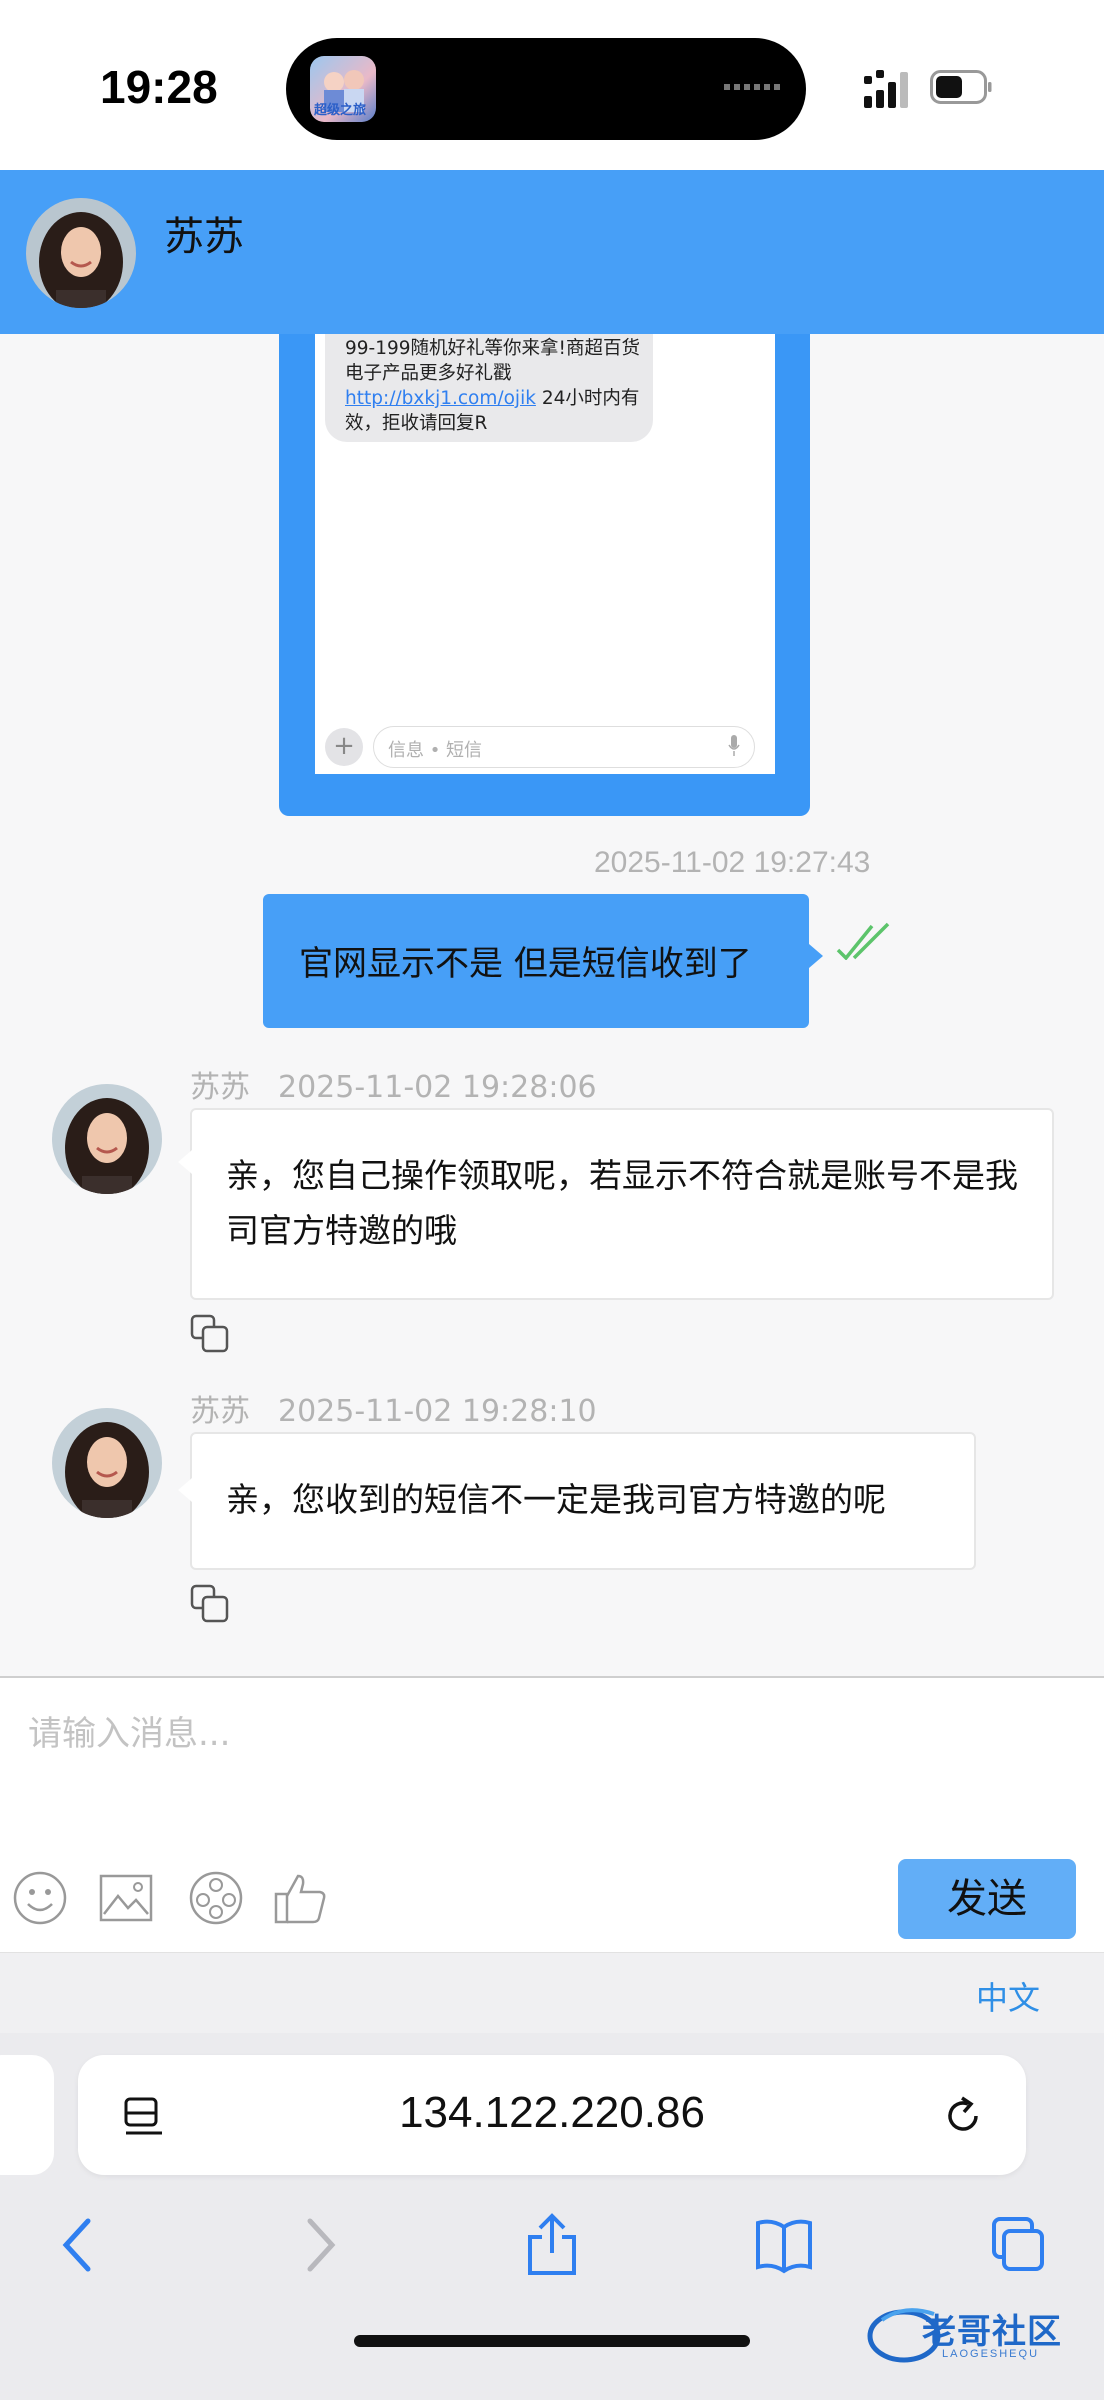 Image resolution: width=1104 pixels, height=2400 pixels. I want to click on reload-icon, so click(963, 2116).